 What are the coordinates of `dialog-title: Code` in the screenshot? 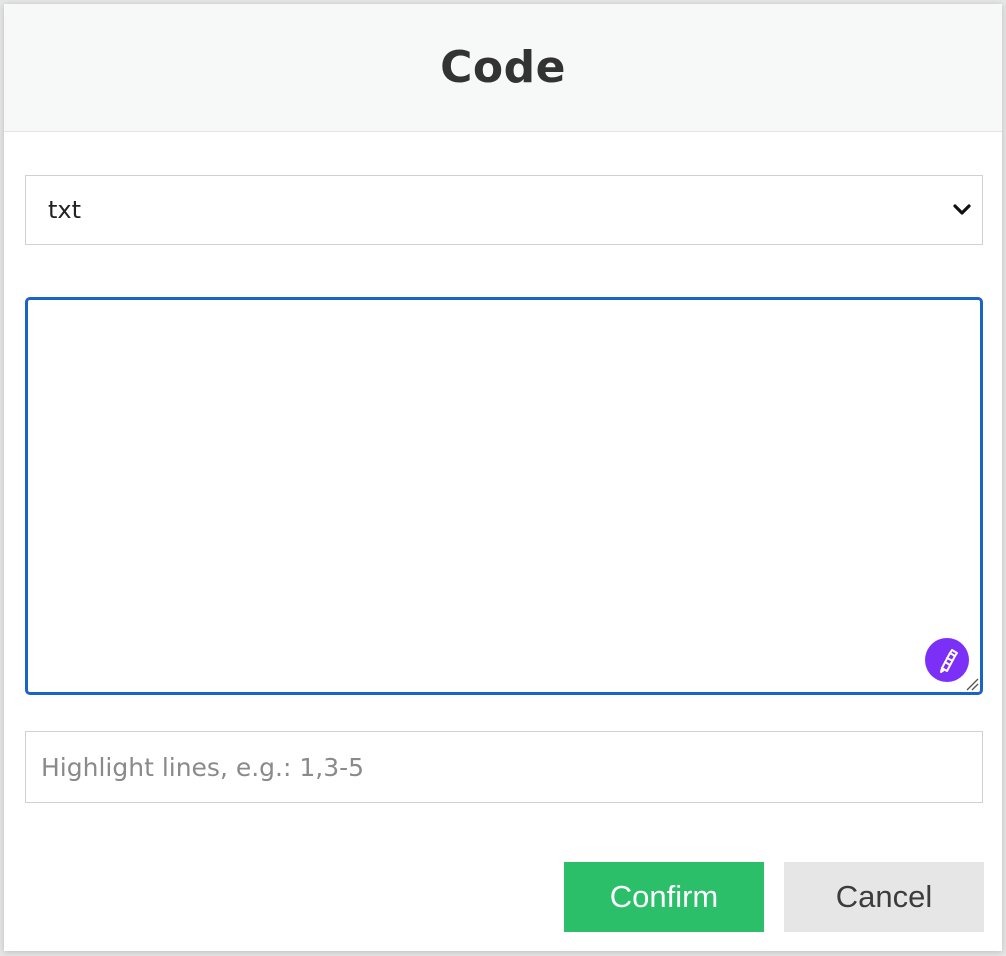 It's located at (503, 67).